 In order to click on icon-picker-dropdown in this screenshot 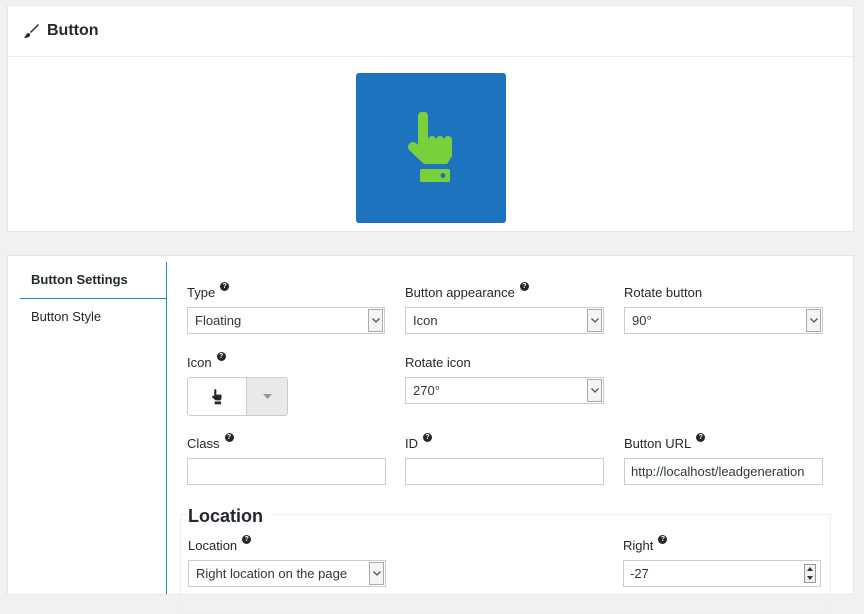, I will do `click(267, 396)`.